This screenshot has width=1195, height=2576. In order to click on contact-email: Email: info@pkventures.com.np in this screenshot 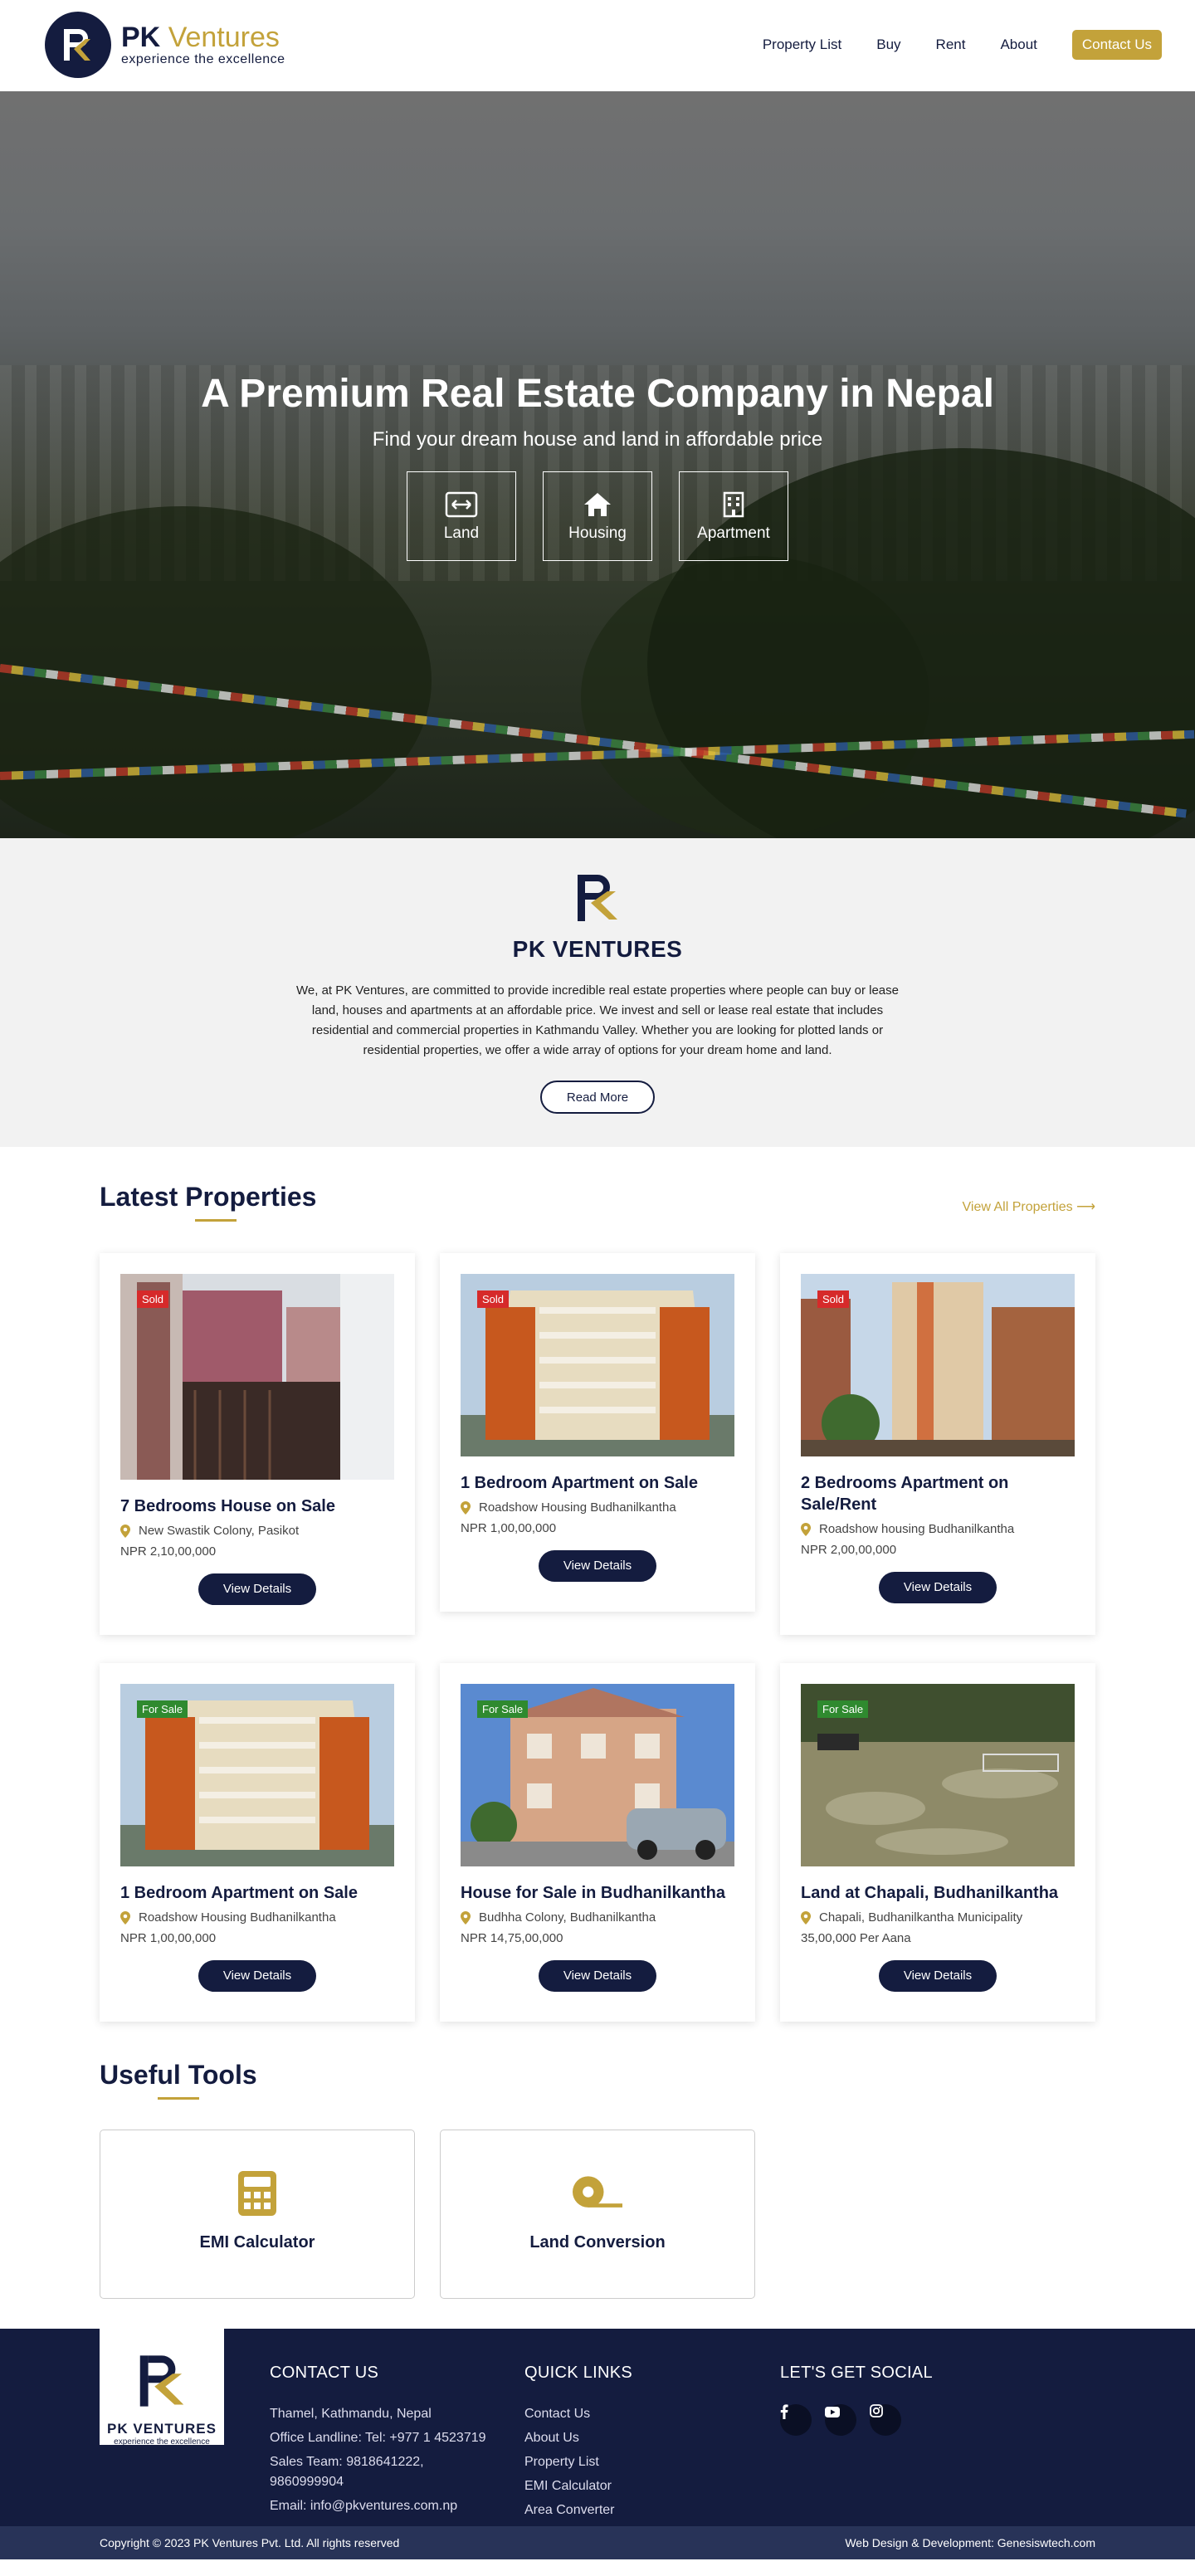, I will do `click(382, 2506)`.